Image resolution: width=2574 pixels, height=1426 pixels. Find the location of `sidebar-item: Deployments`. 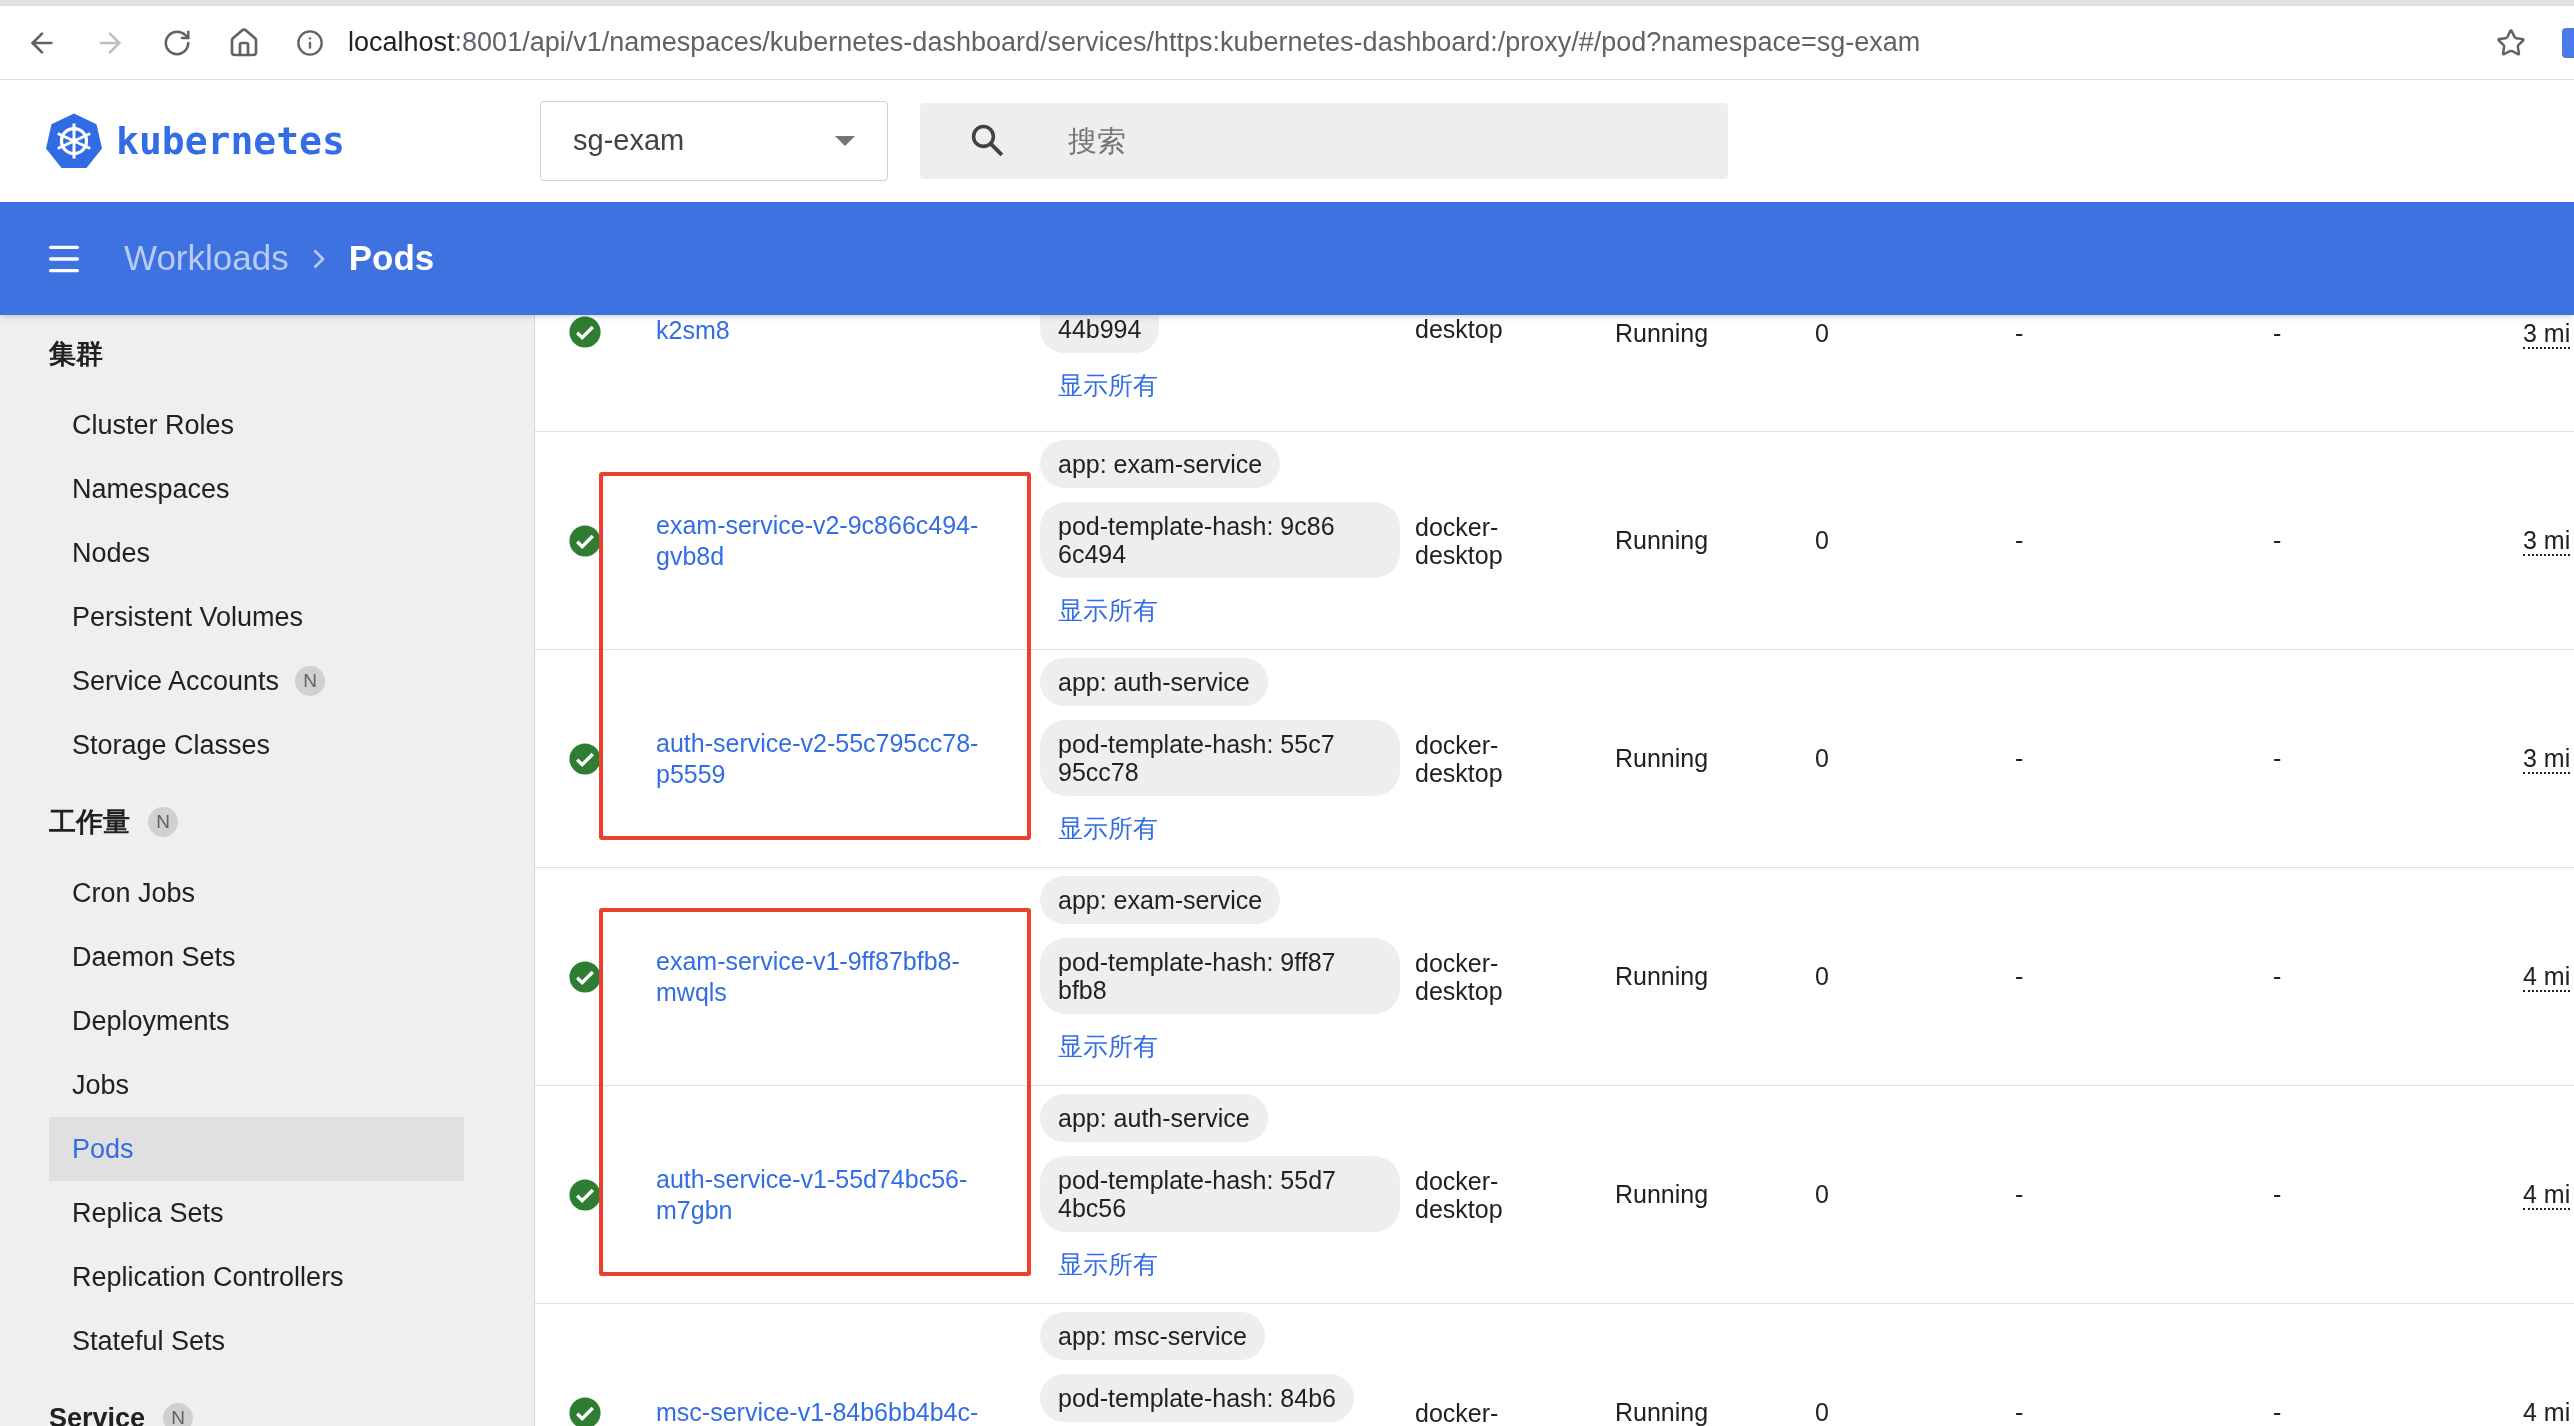

sidebar-item: Deployments is located at coordinates (256, 1021).